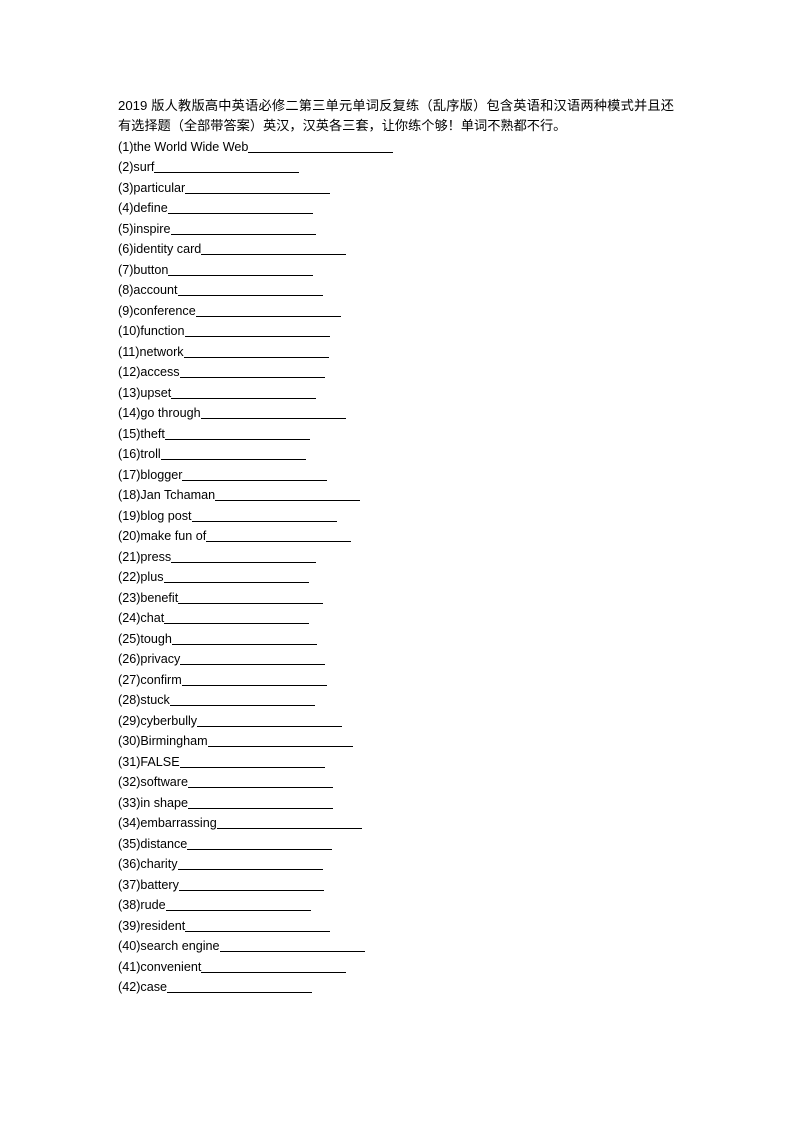  What do you see at coordinates (160, 761) in the screenshot?
I see `item-term: FALSE` at bounding box center [160, 761].